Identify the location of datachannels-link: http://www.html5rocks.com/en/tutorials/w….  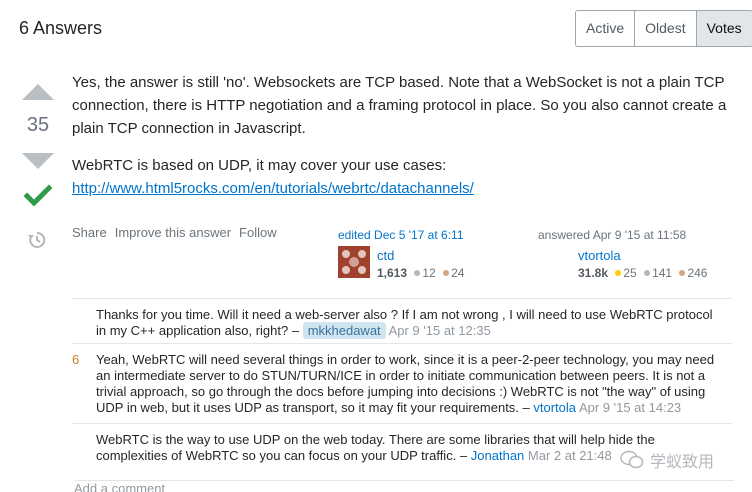
(273, 188).